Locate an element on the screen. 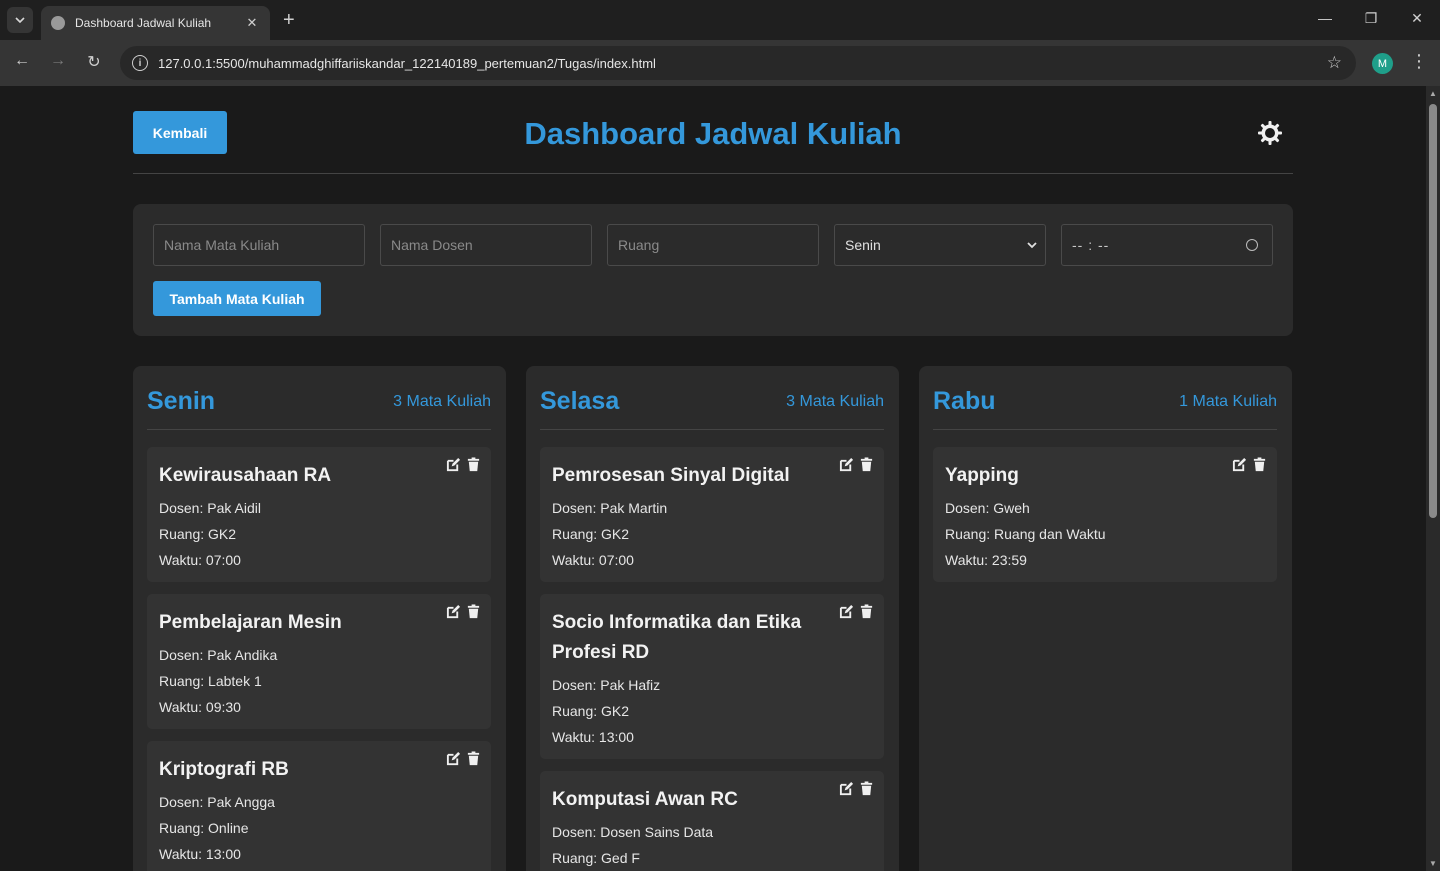  window-close-icon: ✕ is located at coordinates (1417, 18).